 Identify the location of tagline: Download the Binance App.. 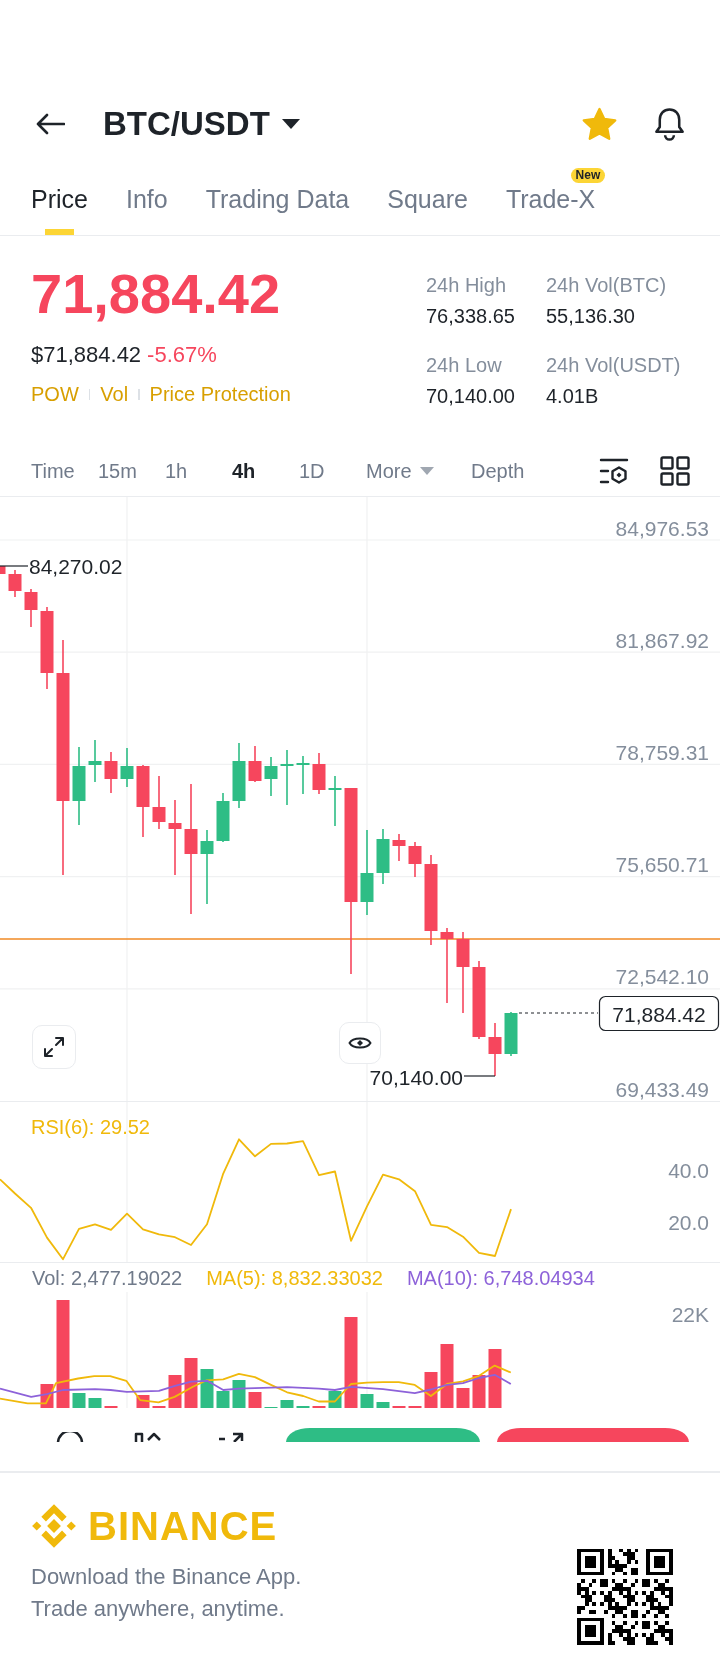
(166, 1577).